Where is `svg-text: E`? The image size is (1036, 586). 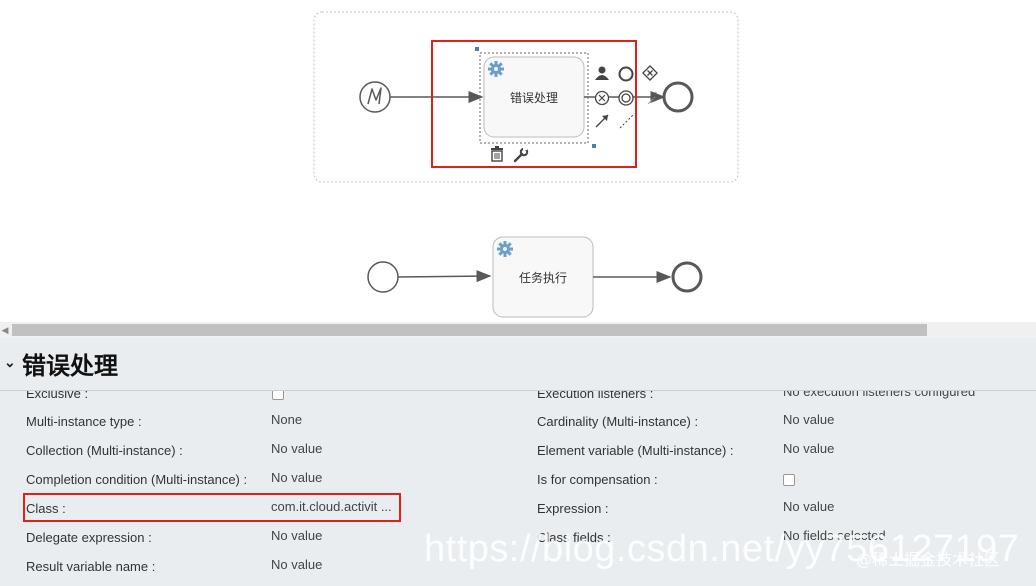 svg-text: E is located at coordinates (654, 96).